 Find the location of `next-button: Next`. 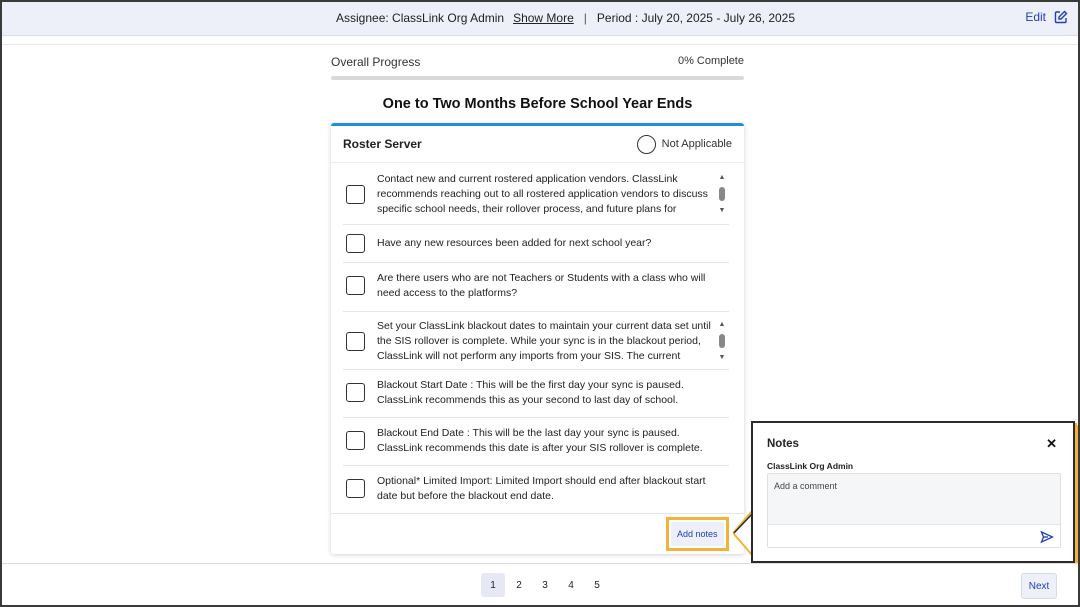

next-button: Next is located at coordinates (1039, 586).